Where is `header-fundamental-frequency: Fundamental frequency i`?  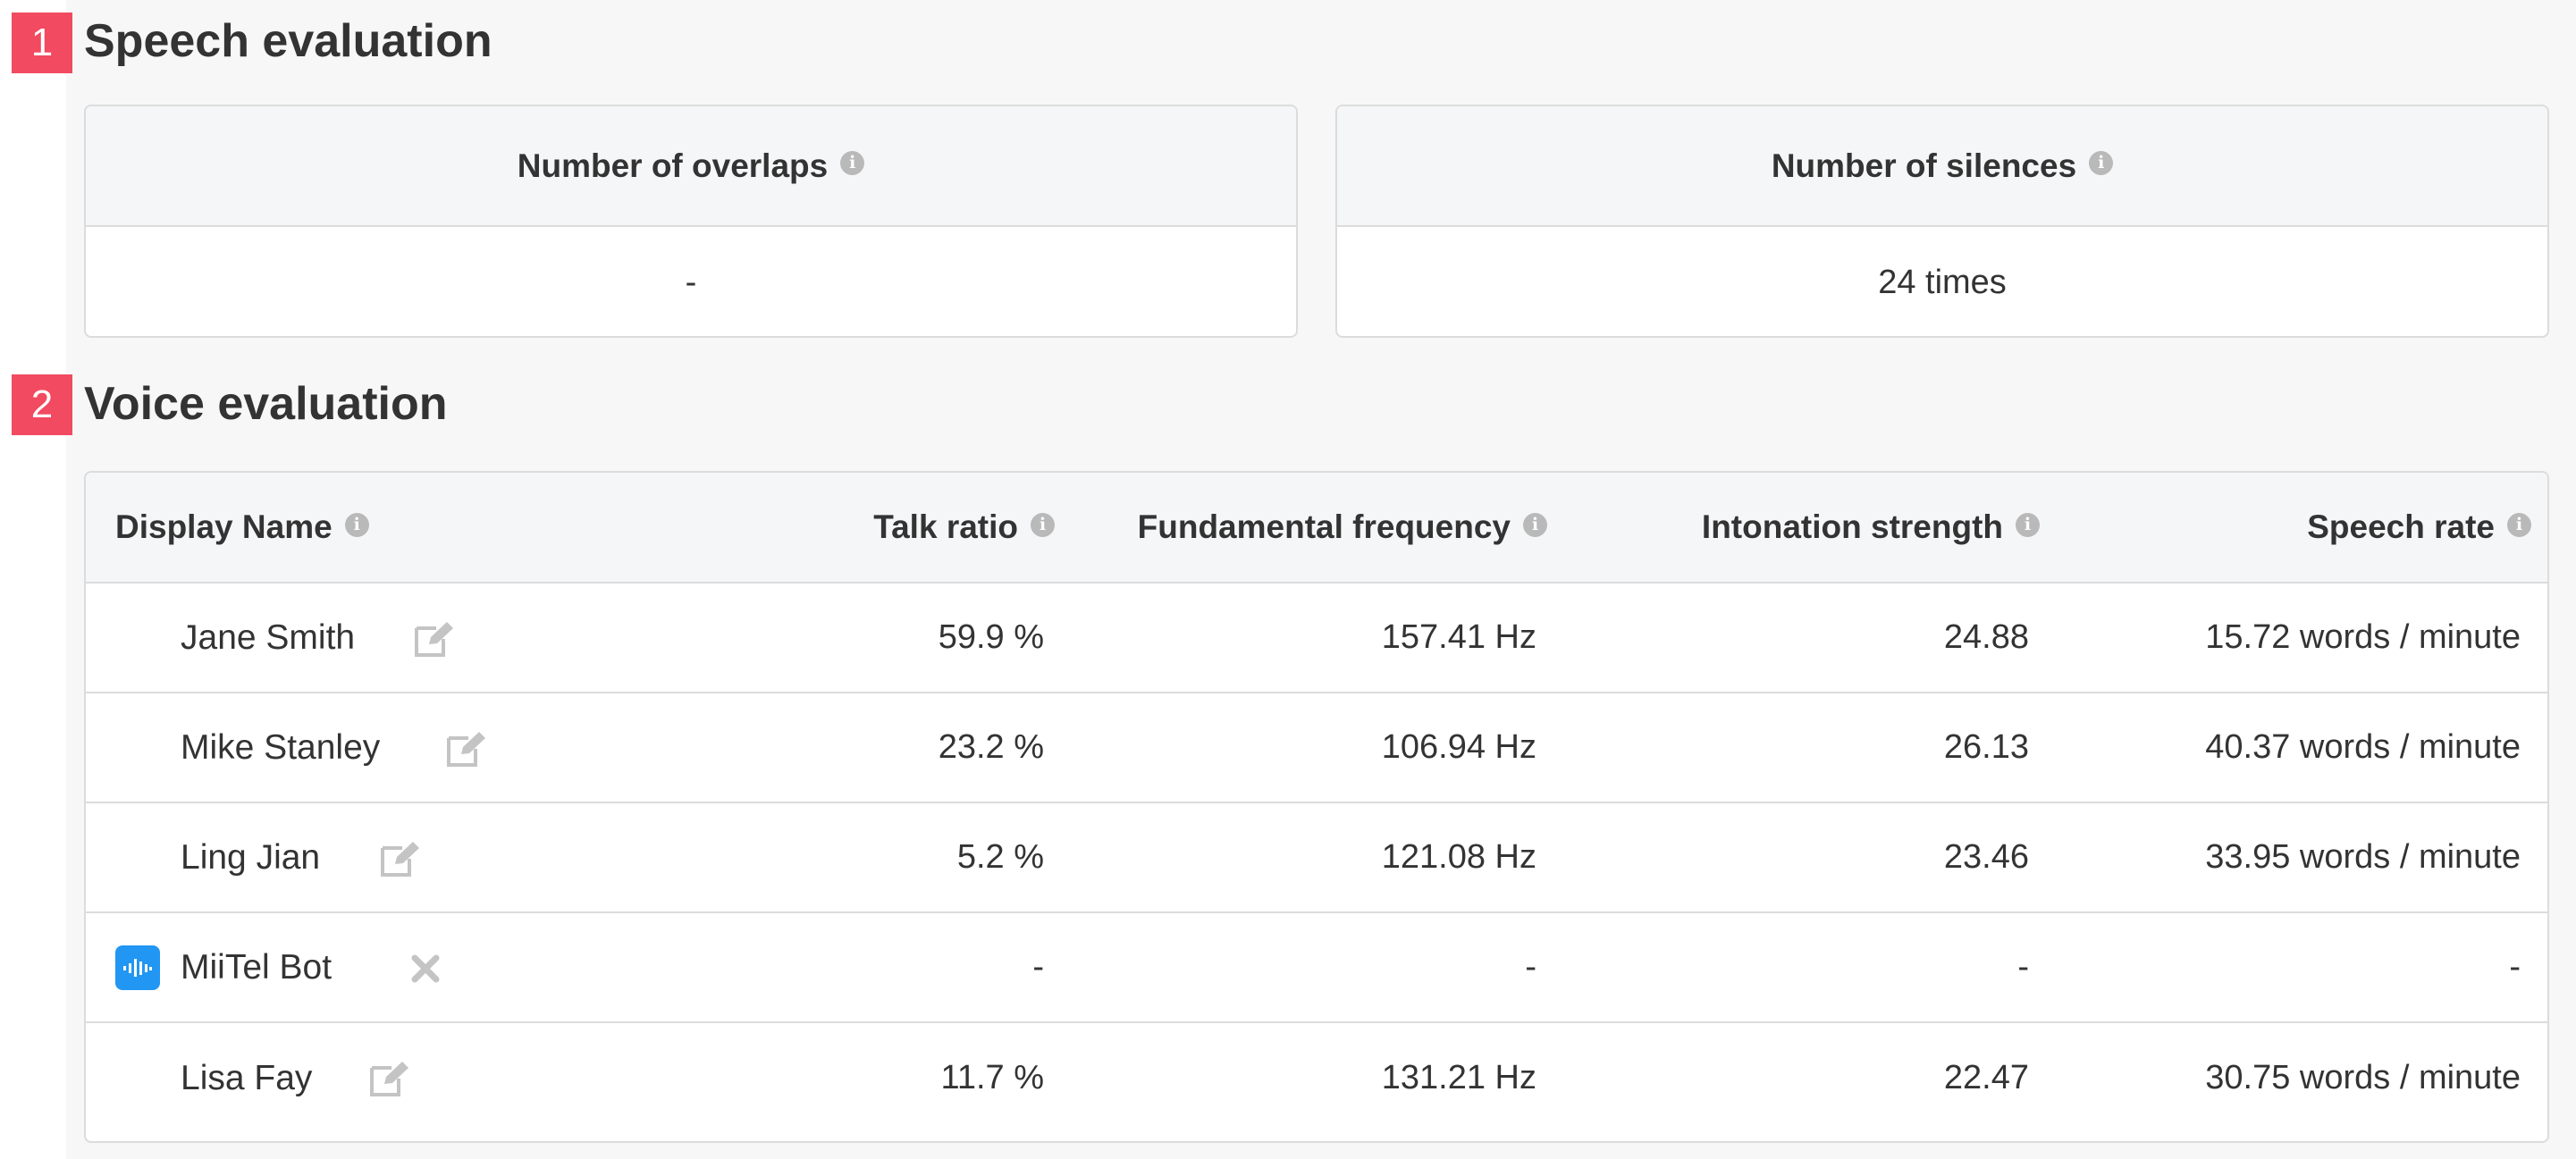 header-fundamental-frequency: Fundamental frequency i is located at coordinates (1343, 527).